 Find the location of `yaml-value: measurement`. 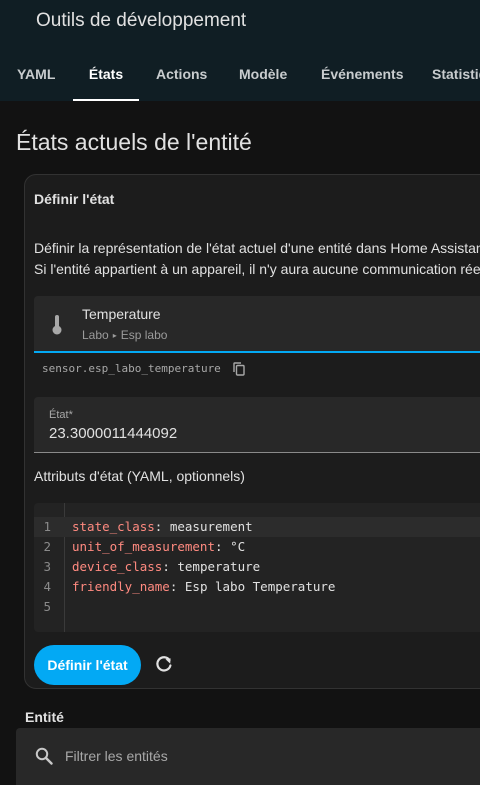

yaml-value: measurement is located at coordinates (211, 526).